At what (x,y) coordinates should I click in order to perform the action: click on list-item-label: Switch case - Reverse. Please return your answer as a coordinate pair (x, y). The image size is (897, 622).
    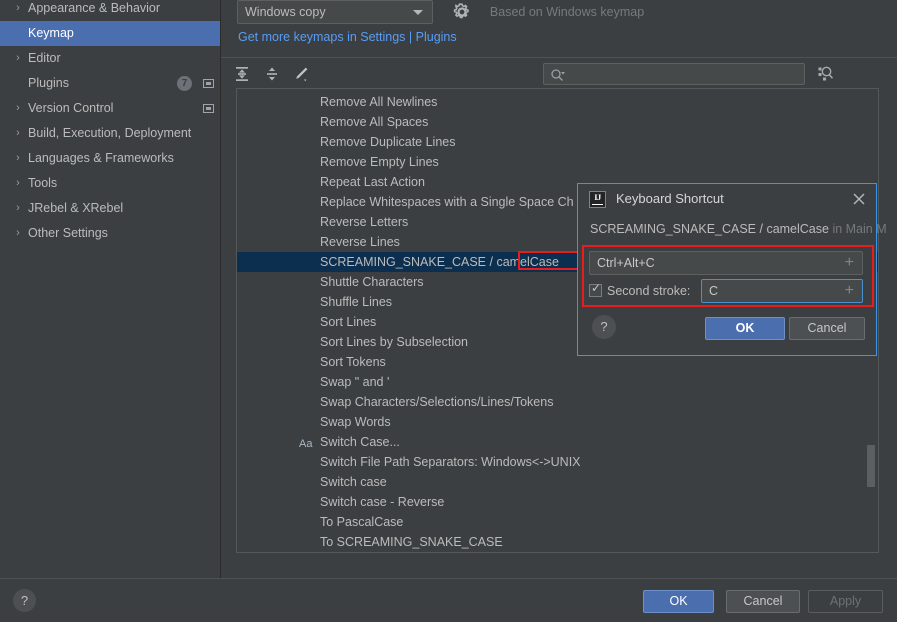
    Looking at the image, I should click on (382, 502).